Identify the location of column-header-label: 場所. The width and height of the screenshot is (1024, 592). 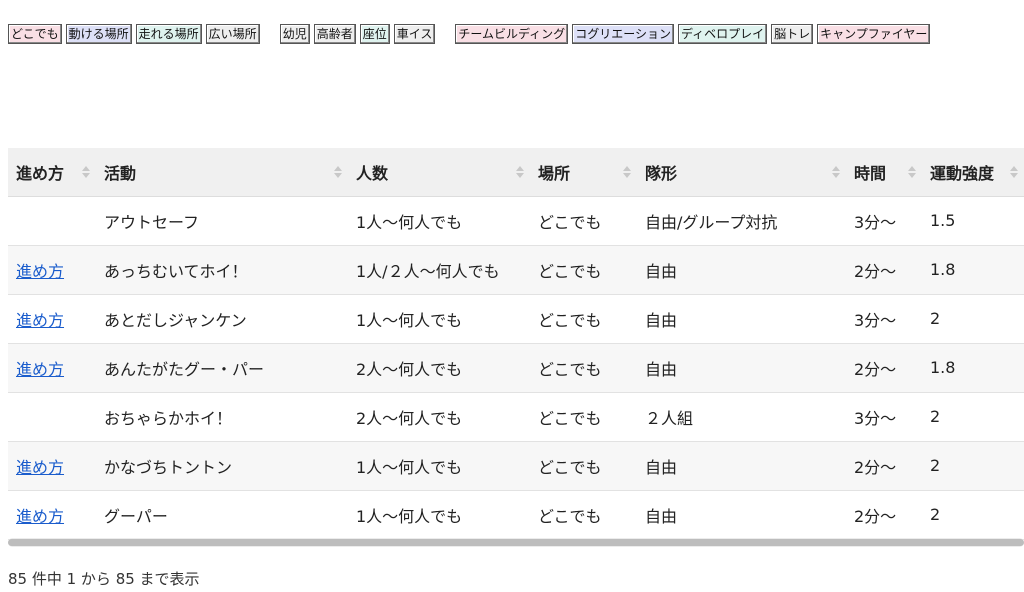
(554, 173).